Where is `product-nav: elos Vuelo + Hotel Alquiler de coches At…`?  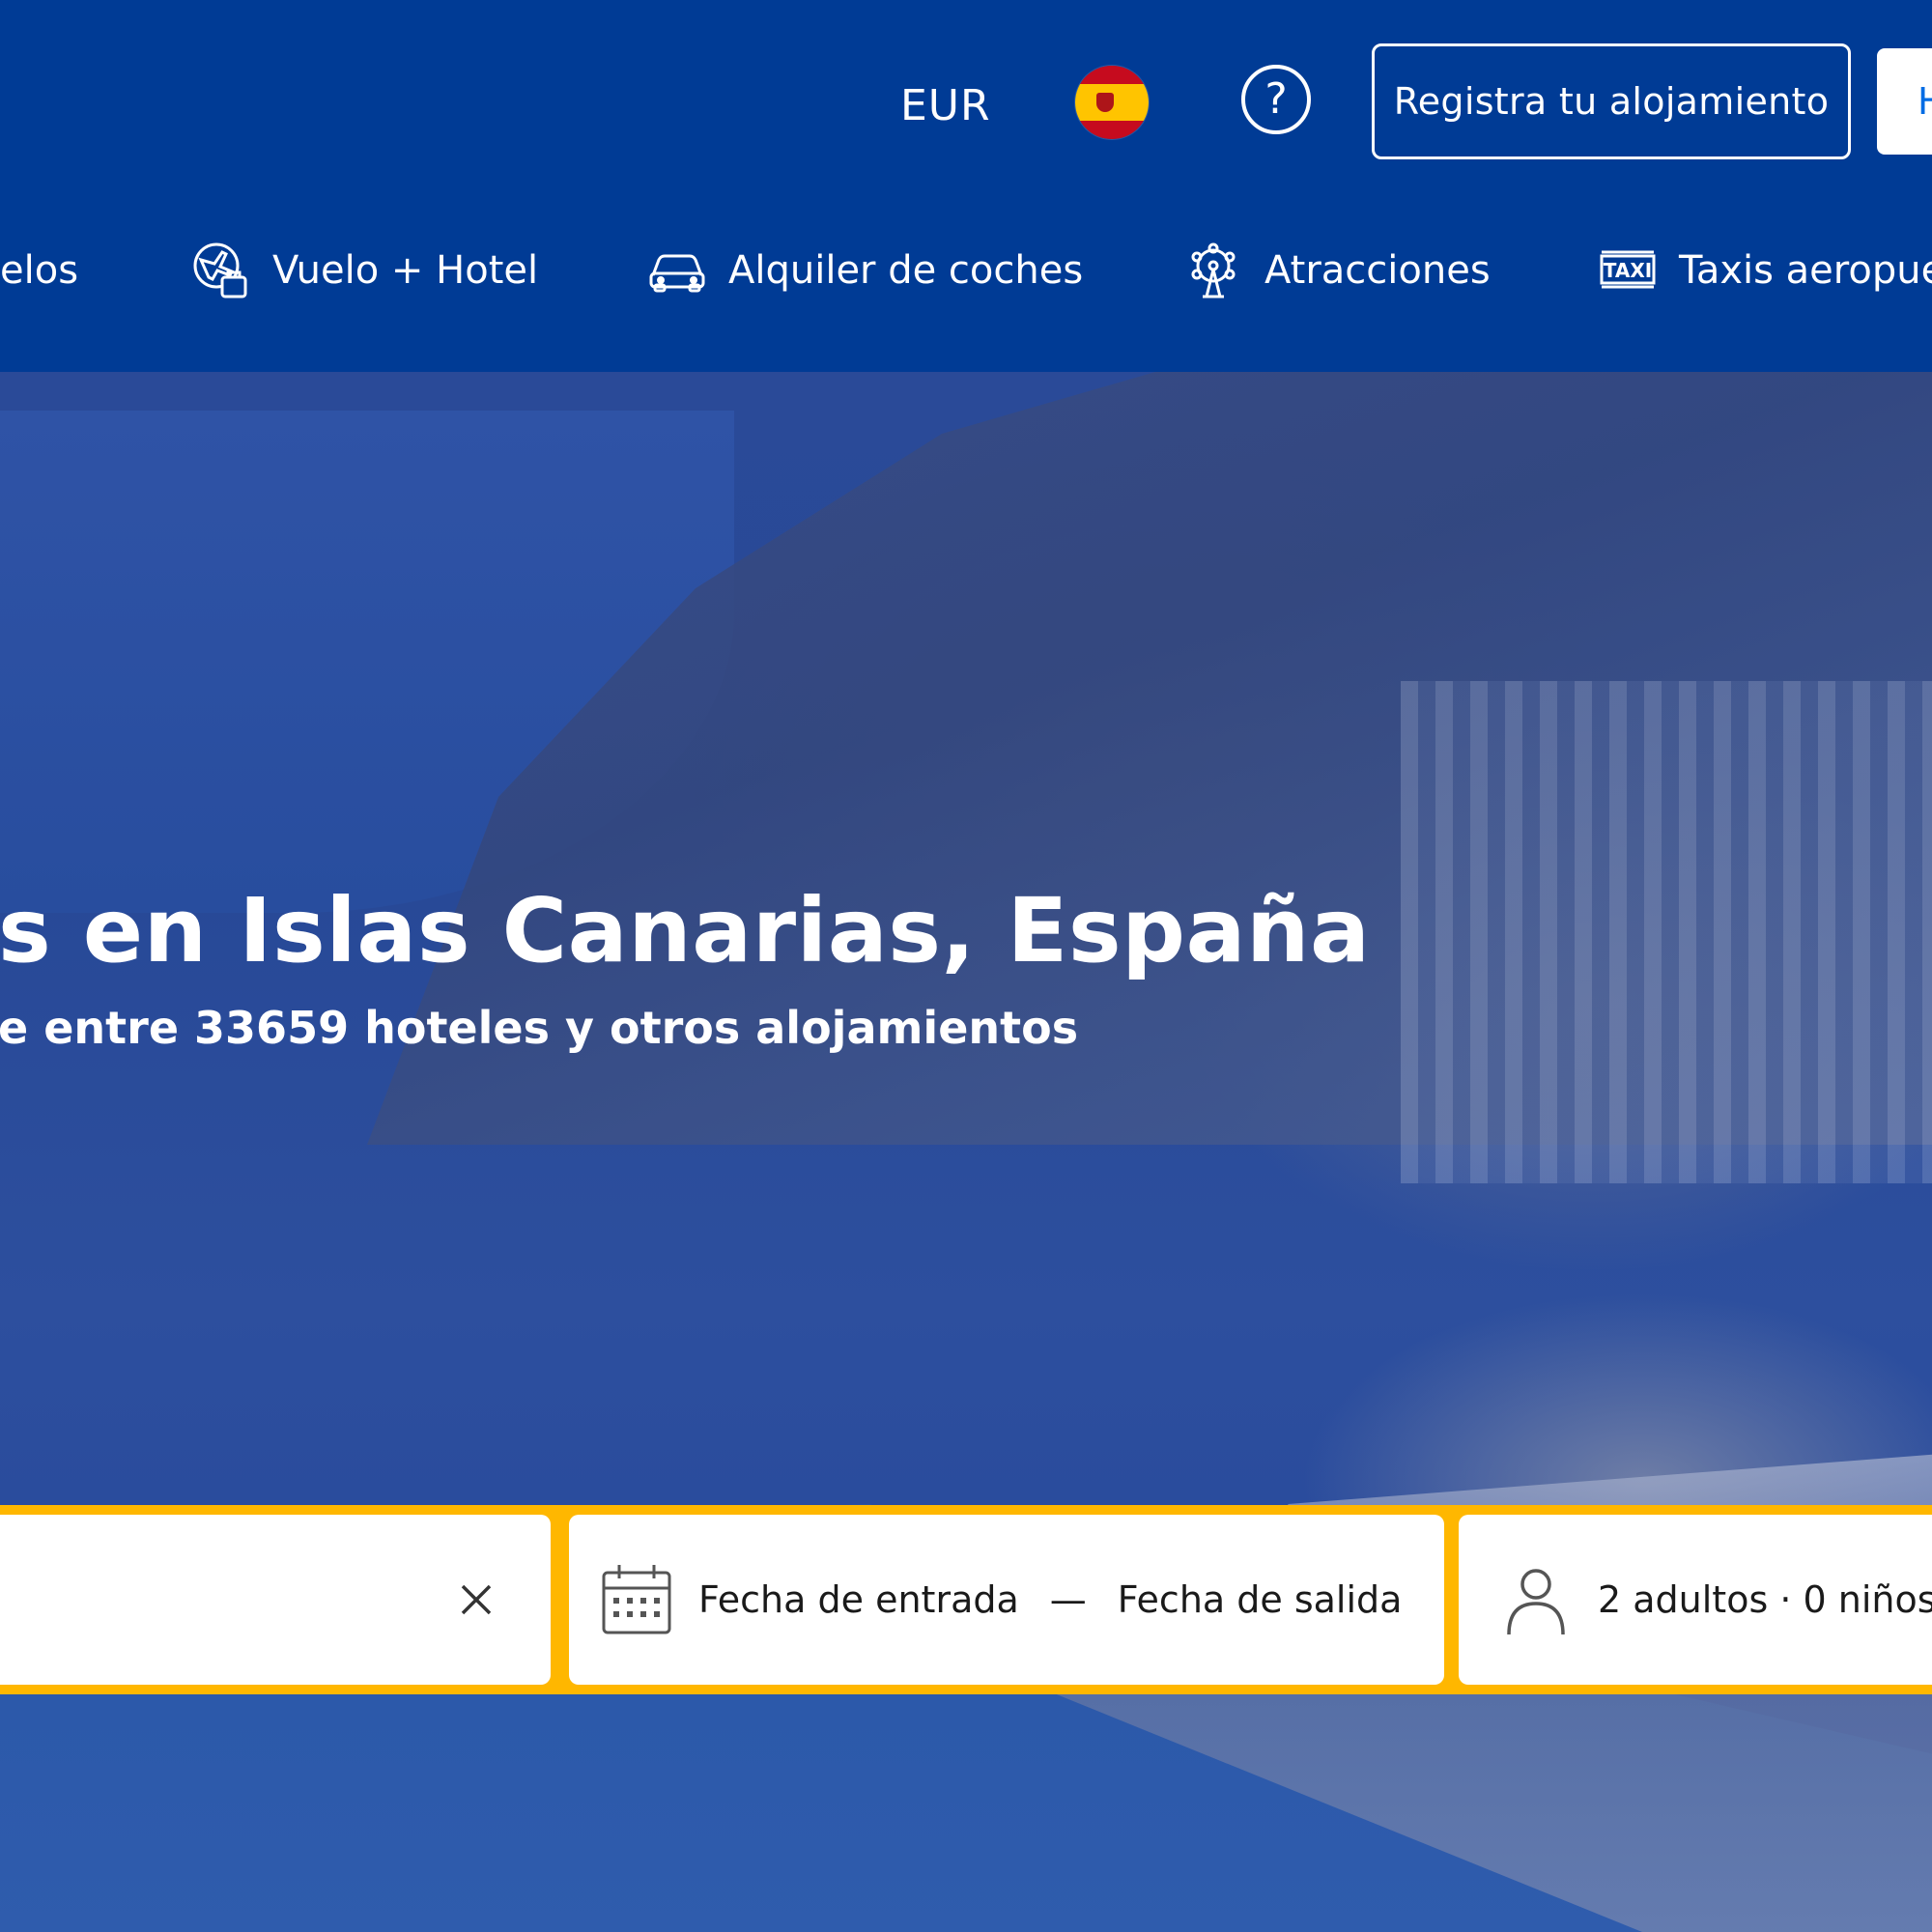
product-nav: elos Vuelo + Hotel Alquiler de coches At… is located at coordinates (966, 270).